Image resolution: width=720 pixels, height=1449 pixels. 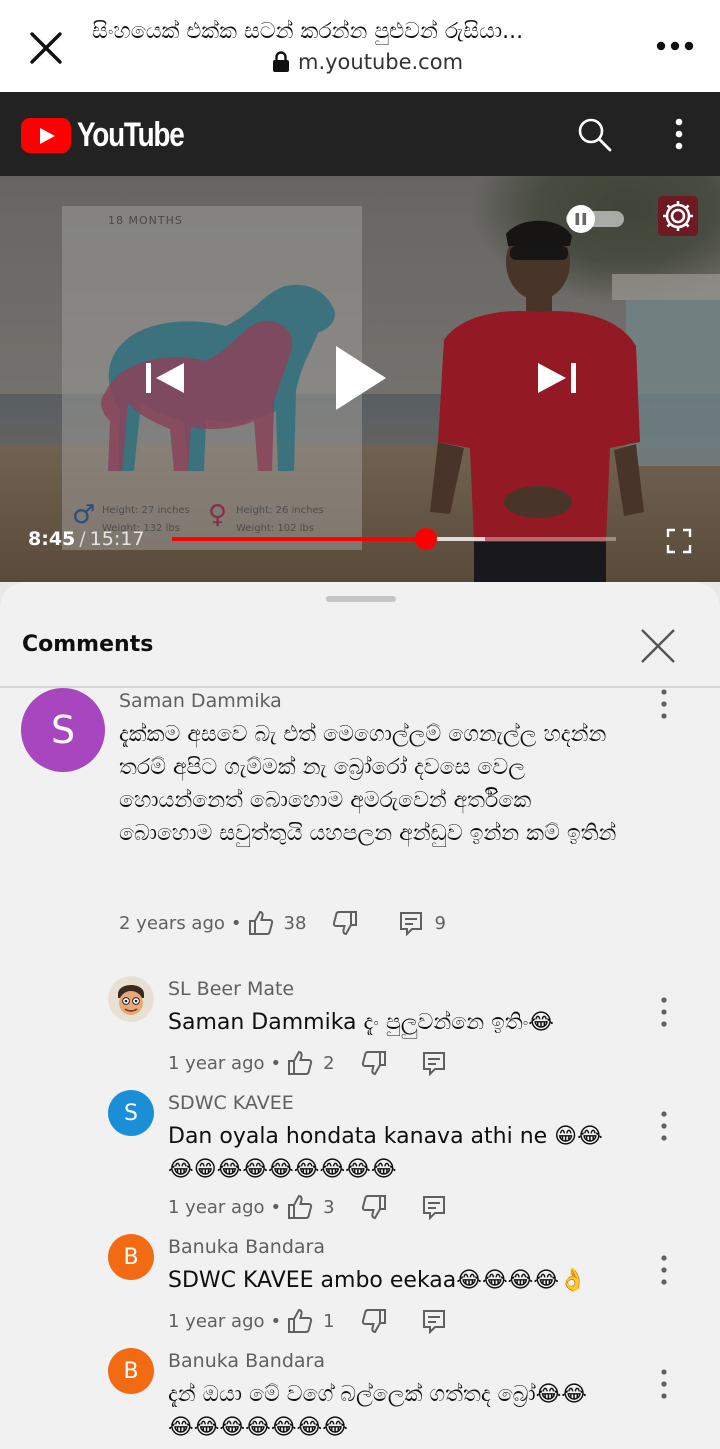 What do you see at coordinates (678, 216) in the screenshot?
I see `settings-icon` at bounding box center [678, 216].